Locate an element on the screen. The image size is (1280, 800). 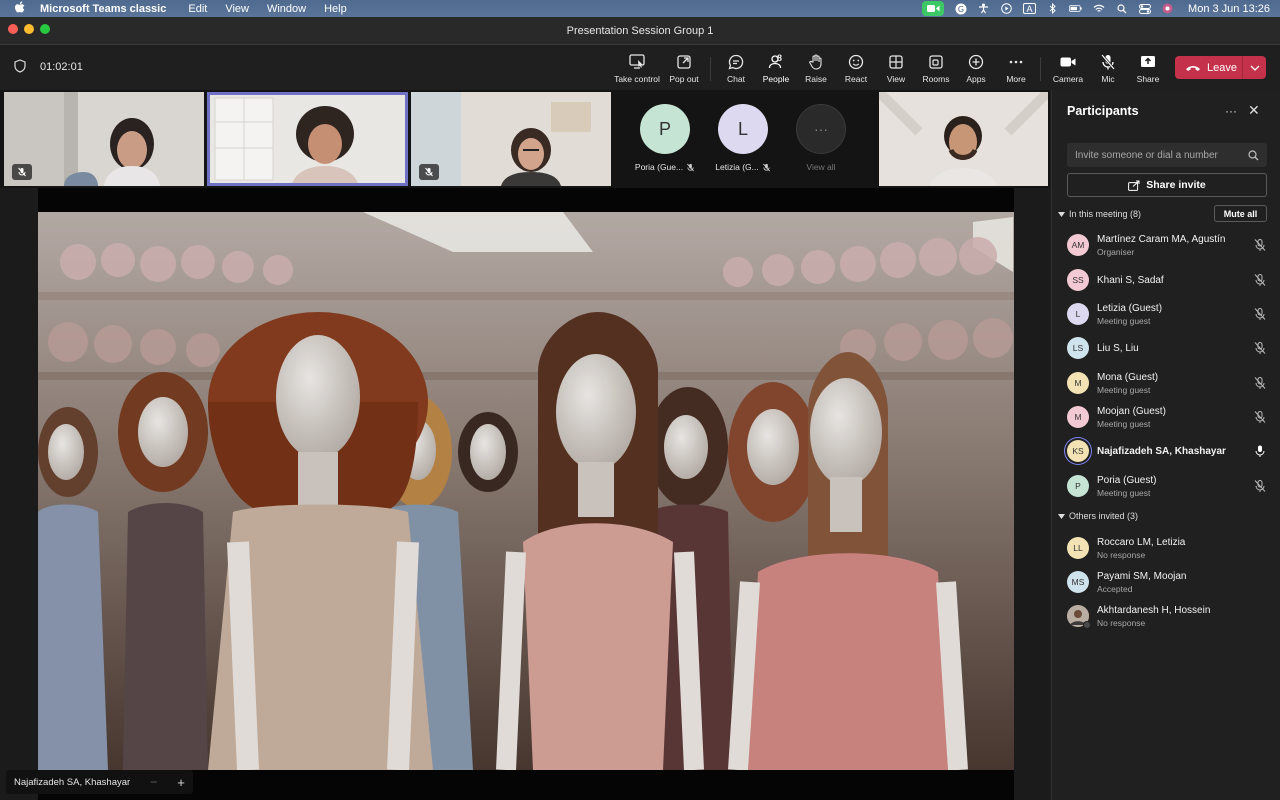
grammarly-icon: G is located at coordinates (960, 8).